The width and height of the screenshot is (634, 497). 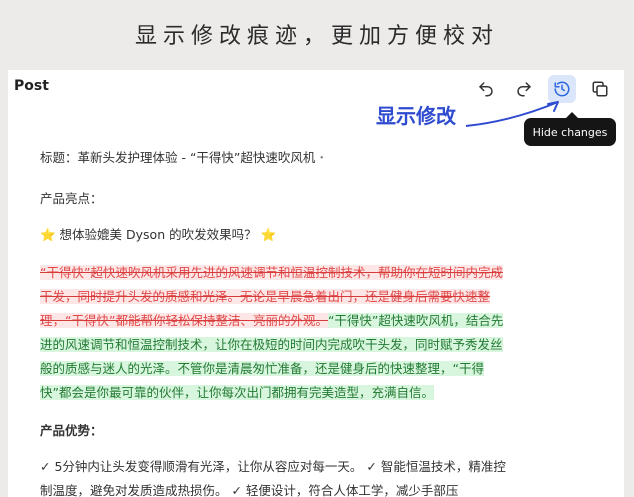 I want to click on copy-button, so click(x=600, y=89).